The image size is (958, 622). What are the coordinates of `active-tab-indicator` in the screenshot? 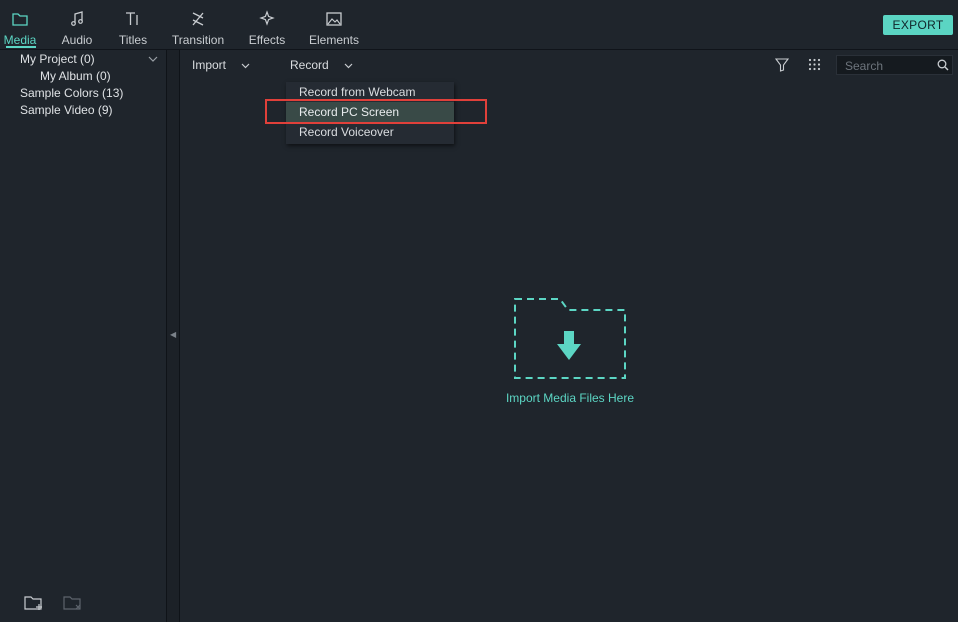 It's located at (21, 47).